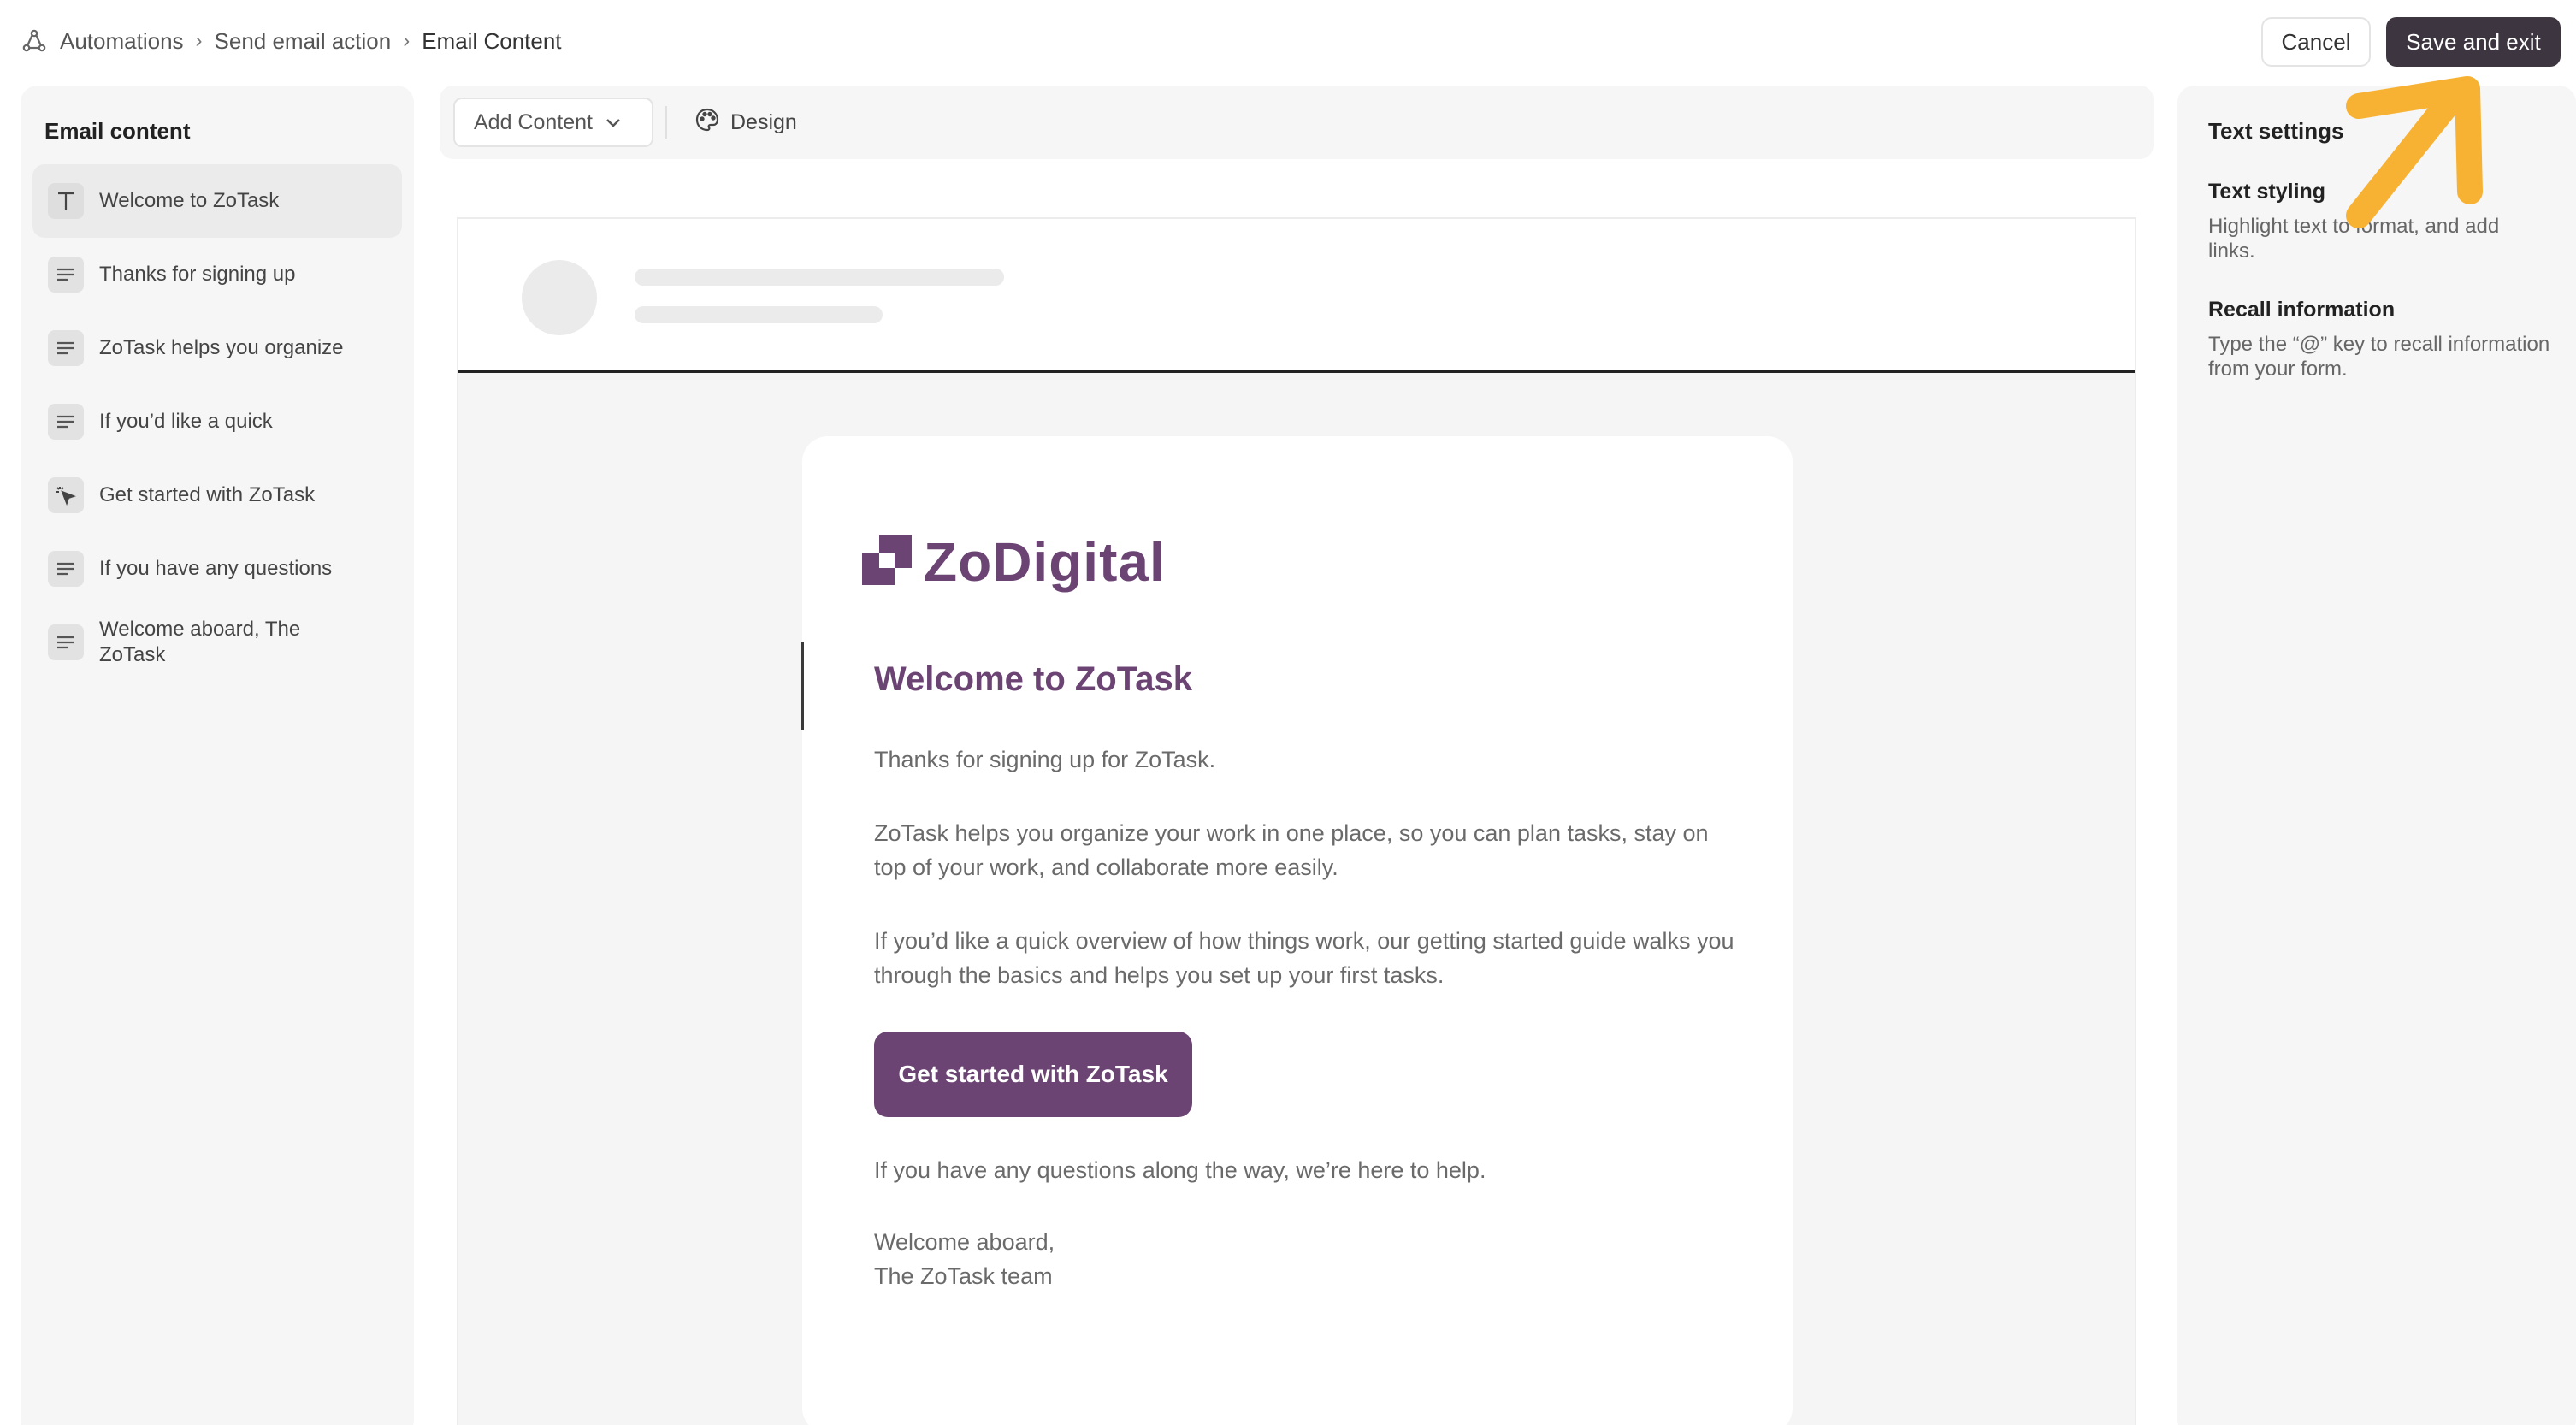  Describe the element at coordinates (1033, 679) in the screenshot. I see `email-heading: Welcome to ZoTask` at that location.